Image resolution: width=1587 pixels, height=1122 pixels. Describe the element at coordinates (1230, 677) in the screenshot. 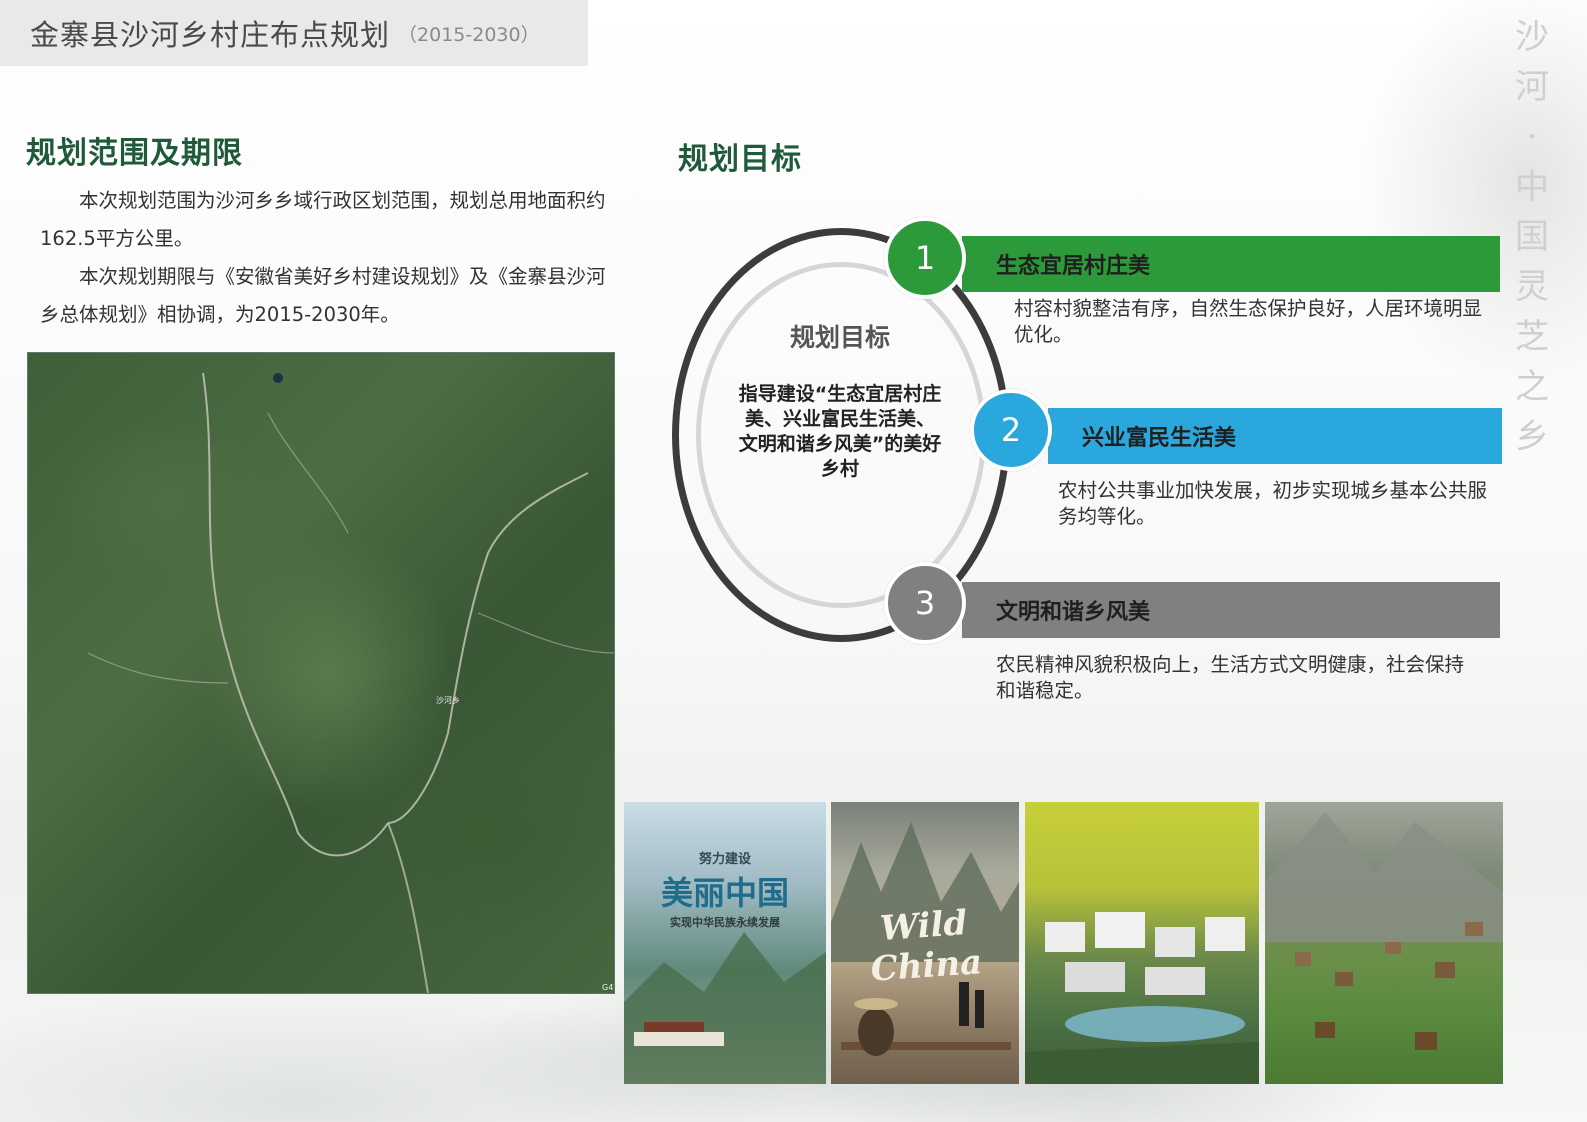

I see `goal-3-desc: 农民精神风貌积极向上，生活方式文明健康，社会保持和谐稳定。` at that location.